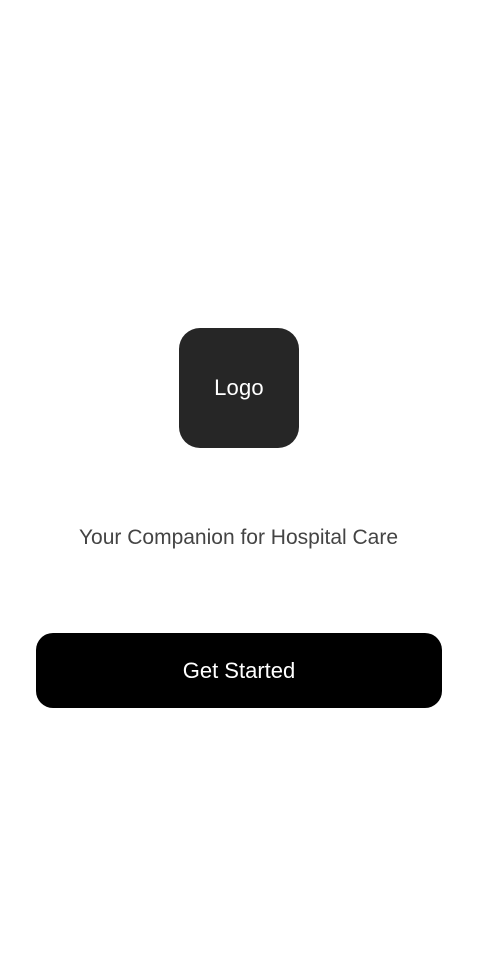 The height and width of the screenshot is (961, 477). I want to click on app-tagline: Your Companion for Hospital Care, so click(238, 537).